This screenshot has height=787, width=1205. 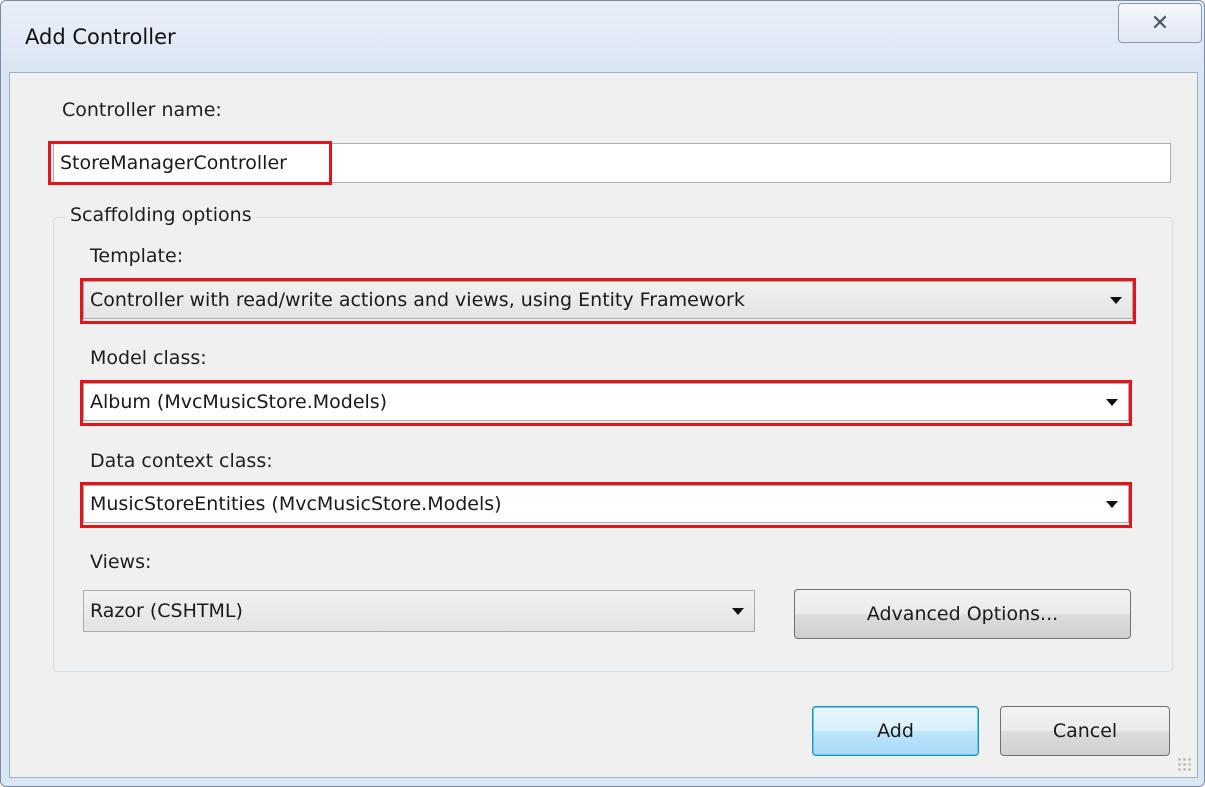 What do you see at coordinates (100, 37) in the screenshot?
I see `dialog-title: Add Controller` at bounding box center [100, 37].